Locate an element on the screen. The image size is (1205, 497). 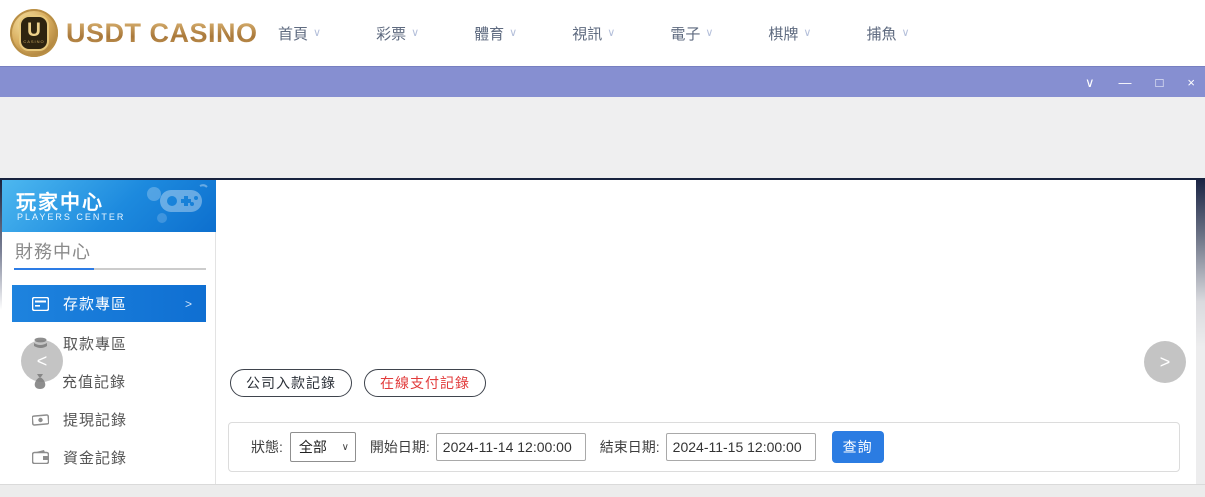
status-select-value: 全部 is located at coordinates (312, 447).